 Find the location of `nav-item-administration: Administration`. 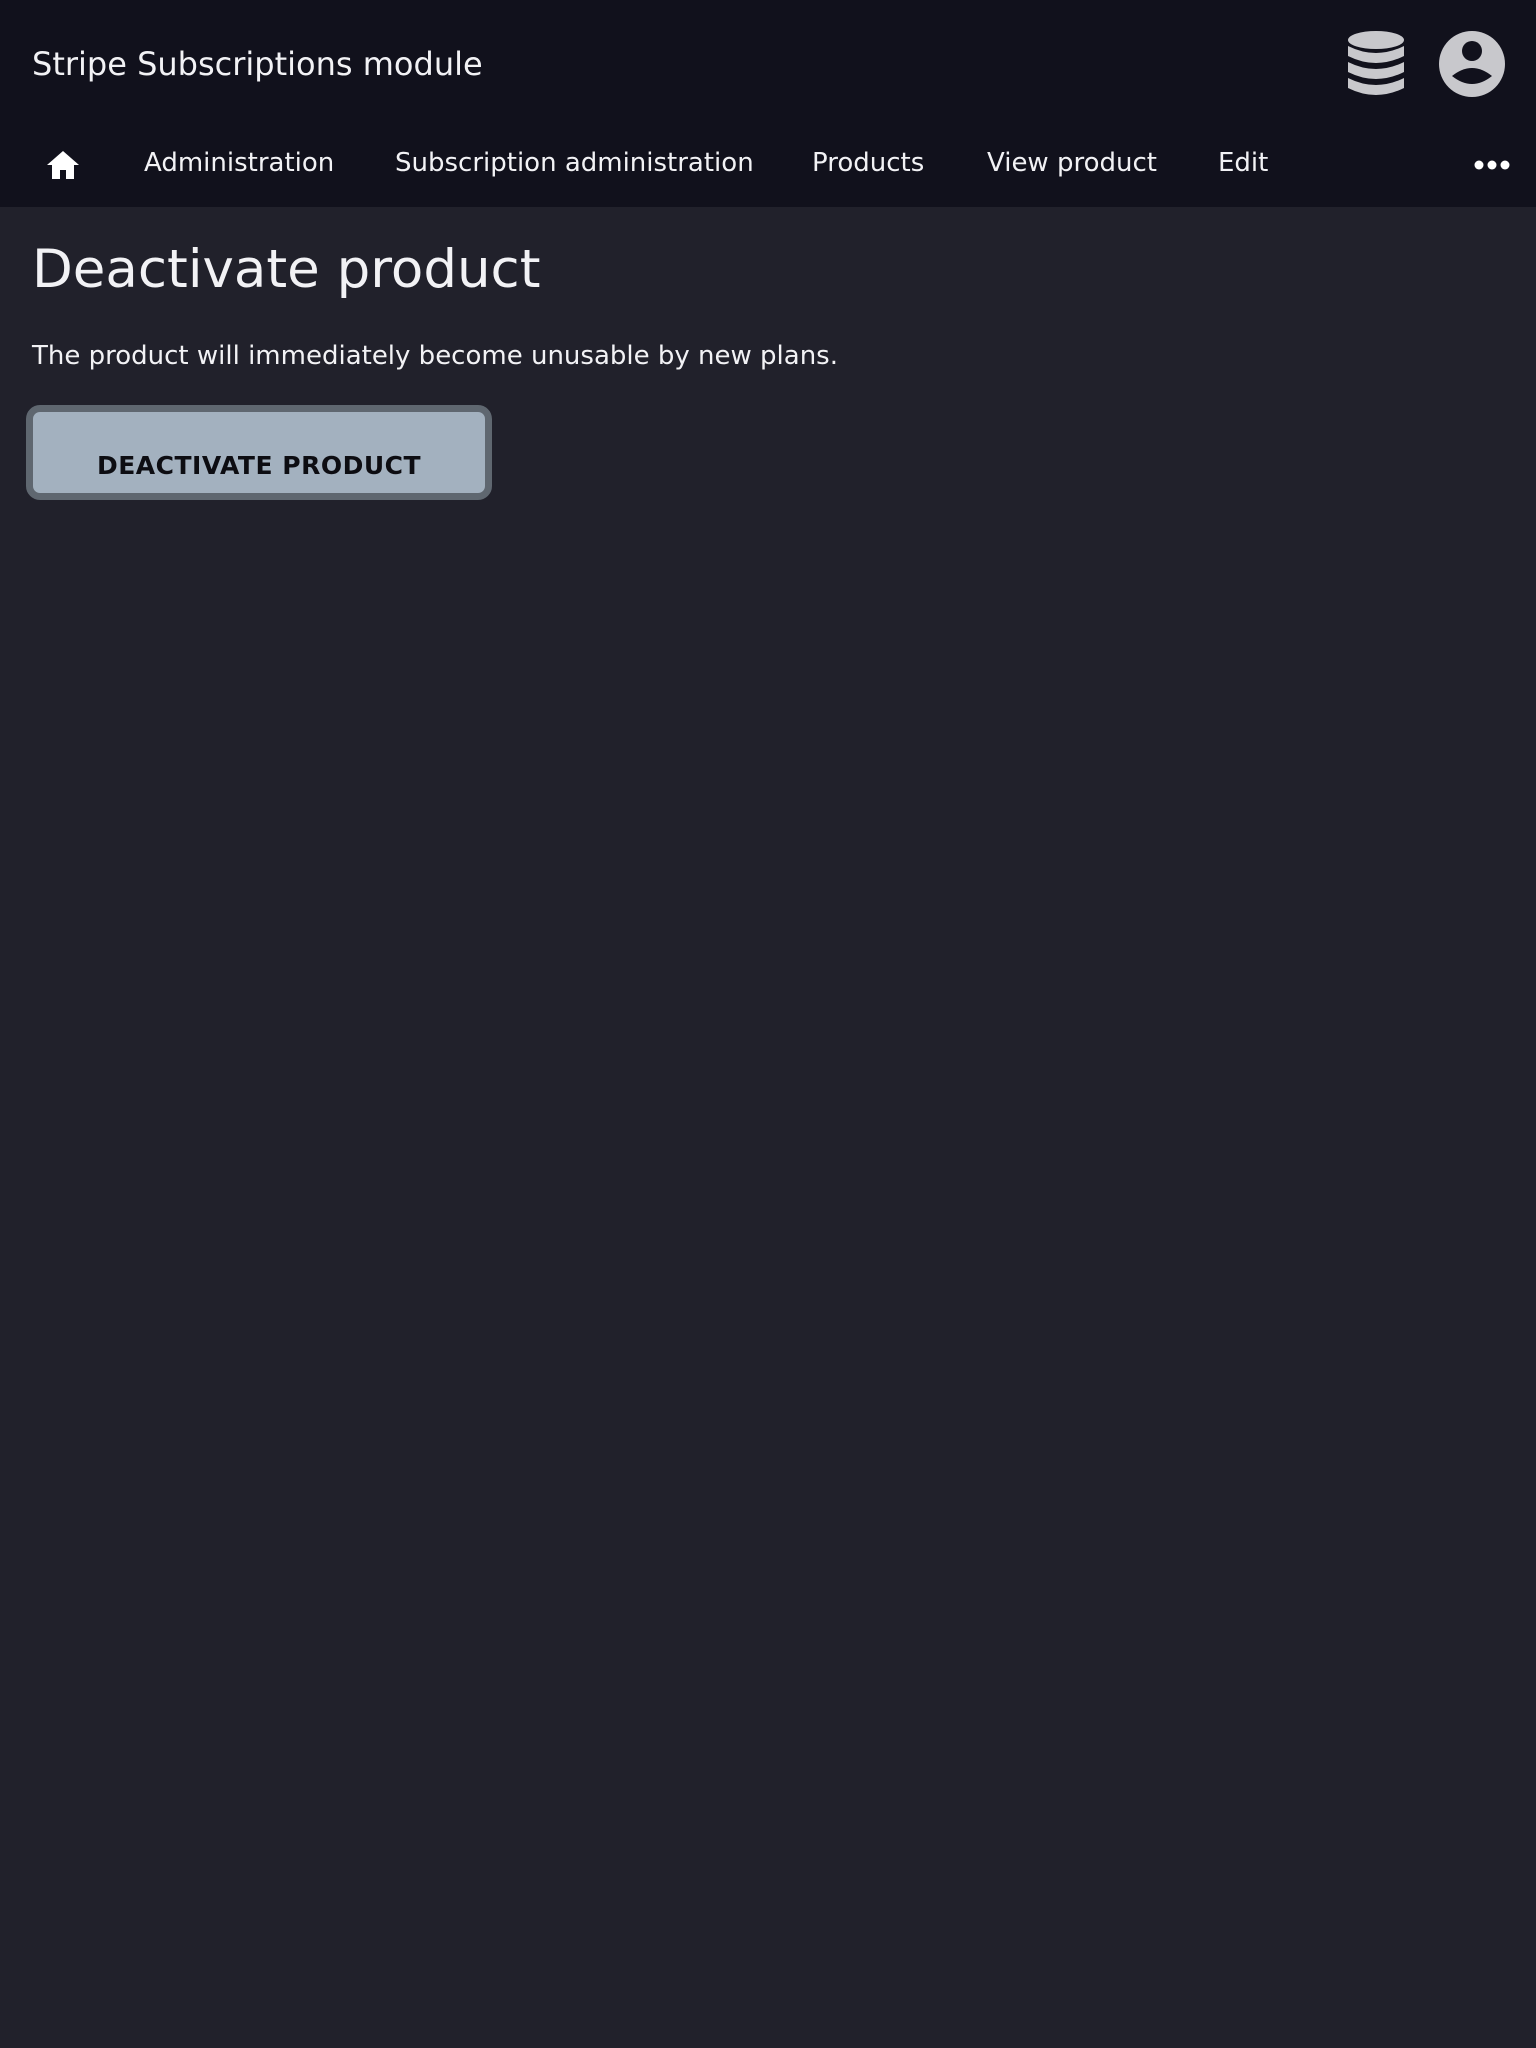

nav-item-administration: Administration is located at coordinates (239, 163).